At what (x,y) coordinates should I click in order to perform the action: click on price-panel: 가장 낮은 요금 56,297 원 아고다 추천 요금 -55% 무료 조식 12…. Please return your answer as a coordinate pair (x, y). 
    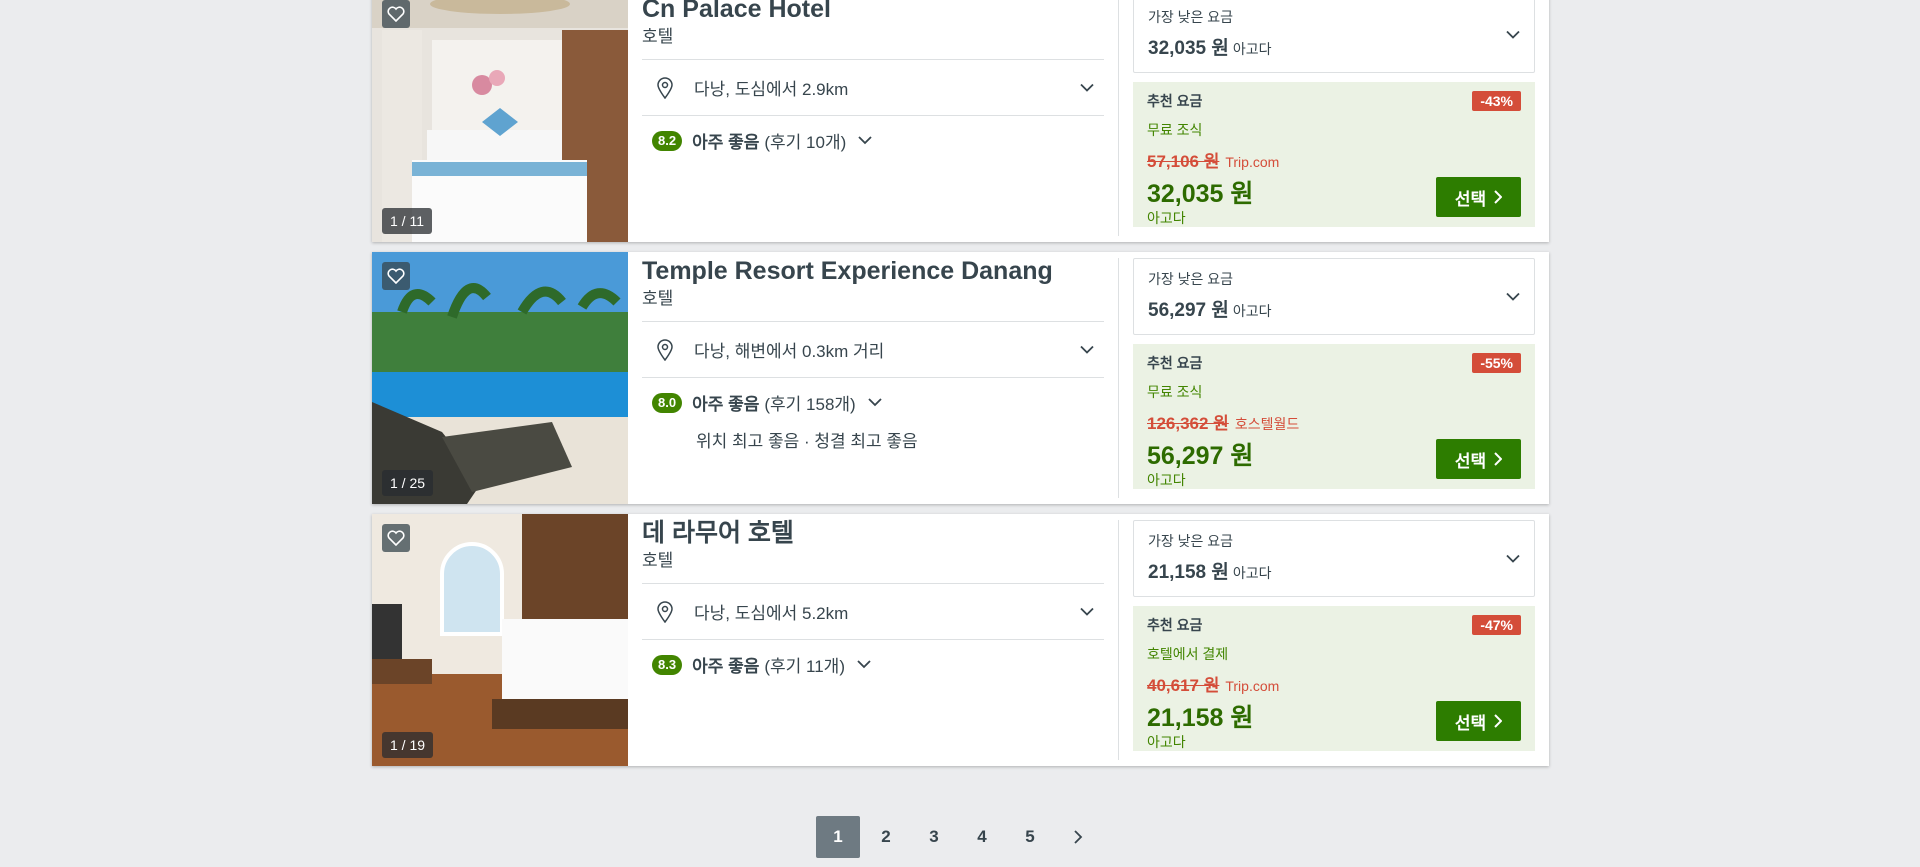
    Looking at the image, I should click on (1334, 378).